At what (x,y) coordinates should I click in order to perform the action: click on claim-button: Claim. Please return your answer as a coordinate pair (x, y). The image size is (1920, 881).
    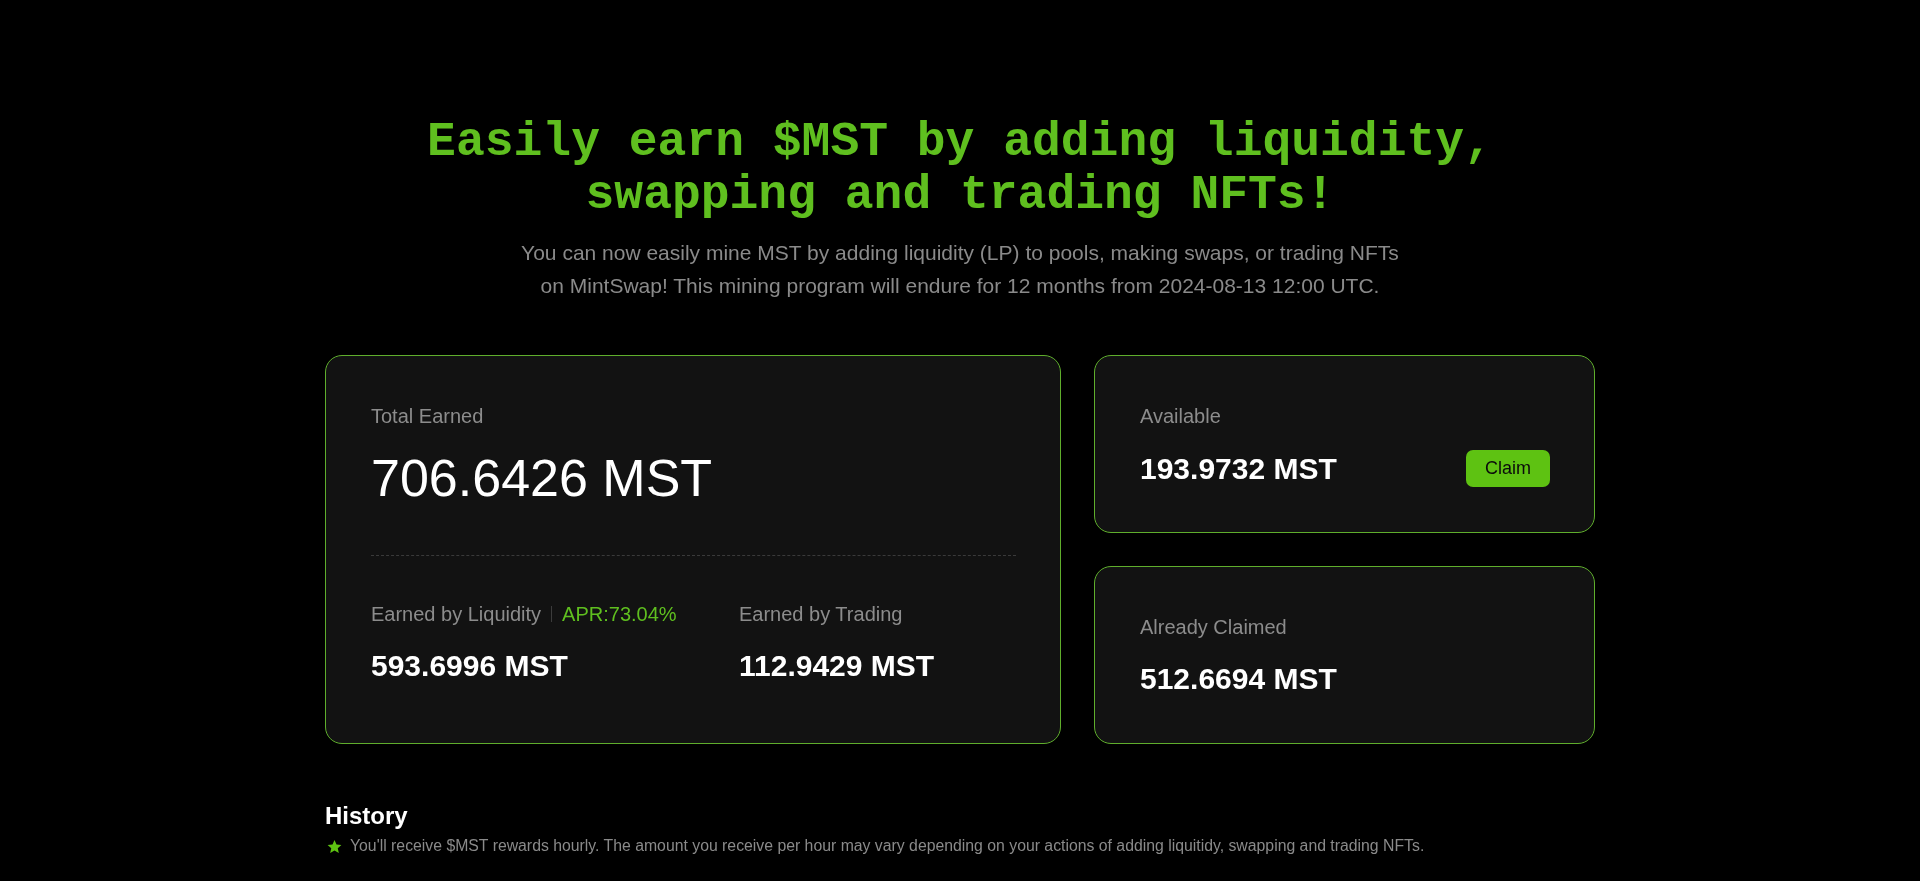
    Looking at the image, I should click on (1508, 468).